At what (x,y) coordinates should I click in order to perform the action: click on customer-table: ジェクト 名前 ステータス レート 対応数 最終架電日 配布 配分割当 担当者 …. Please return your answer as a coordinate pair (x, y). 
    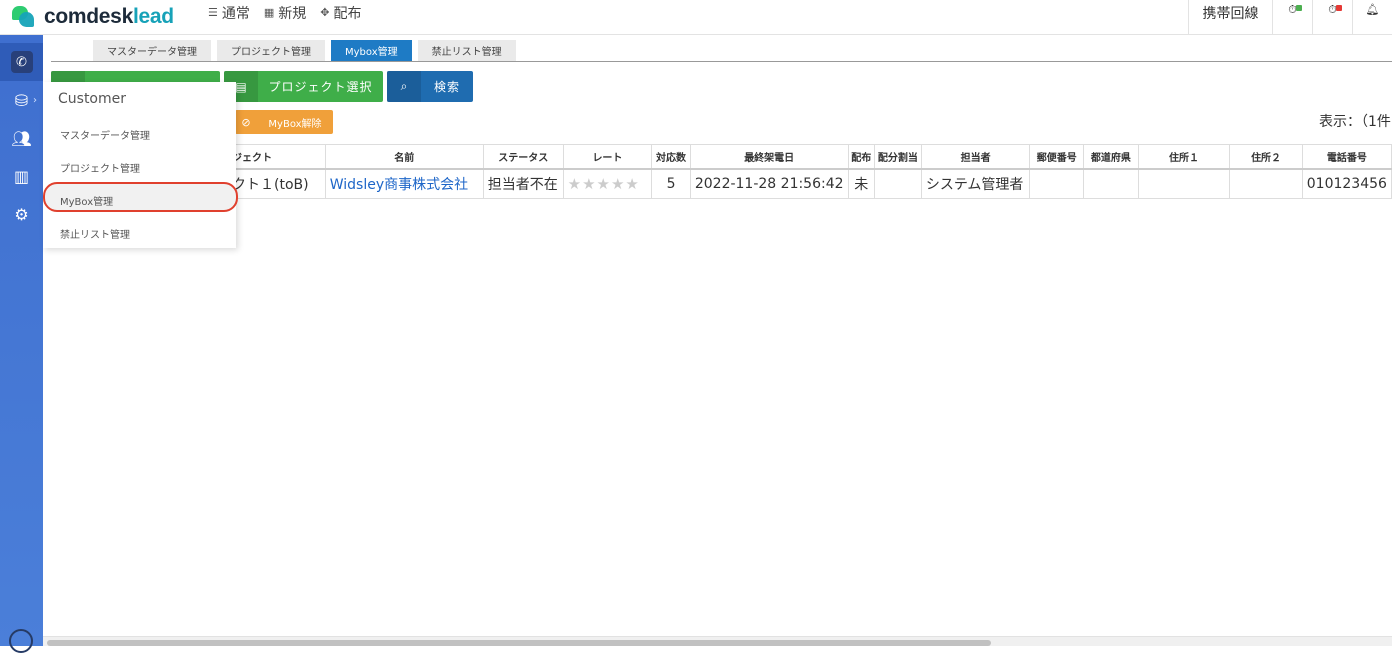
    Looking at the image, I should click on (809, 171).